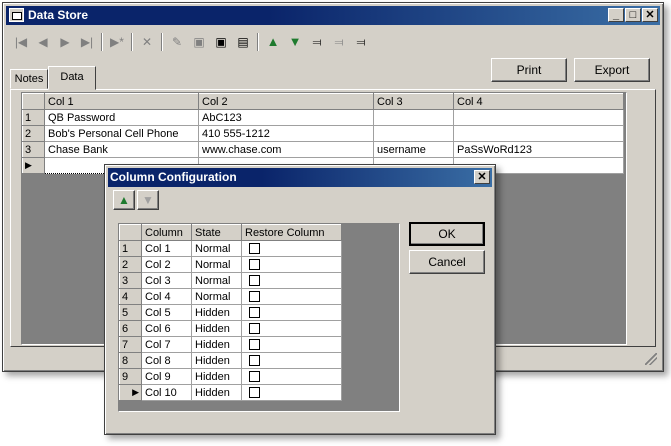 The image size is (671, 446). Describe the element at coordinates (339, 42) in the screenshot. I see `add-column-icon: ⫤` at that location.